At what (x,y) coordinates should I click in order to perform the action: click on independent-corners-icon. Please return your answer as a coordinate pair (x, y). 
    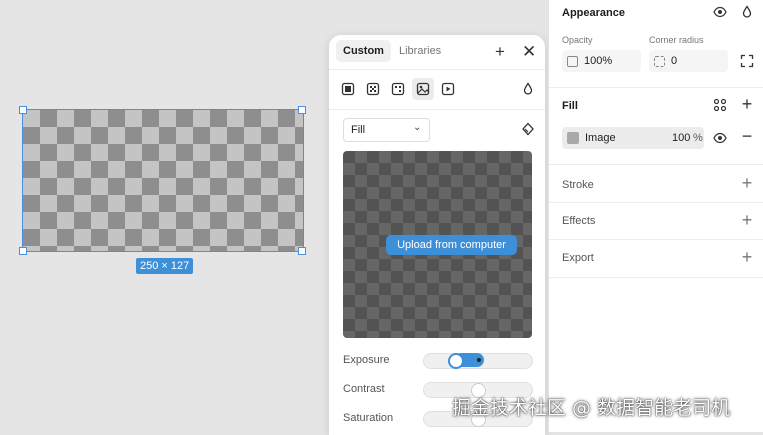
    Looking at the image, I should click on (747, 61).